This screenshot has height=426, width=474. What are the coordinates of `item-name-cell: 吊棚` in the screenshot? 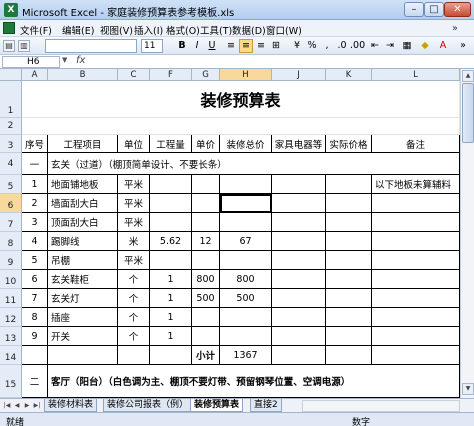 It's located at (83, 260).